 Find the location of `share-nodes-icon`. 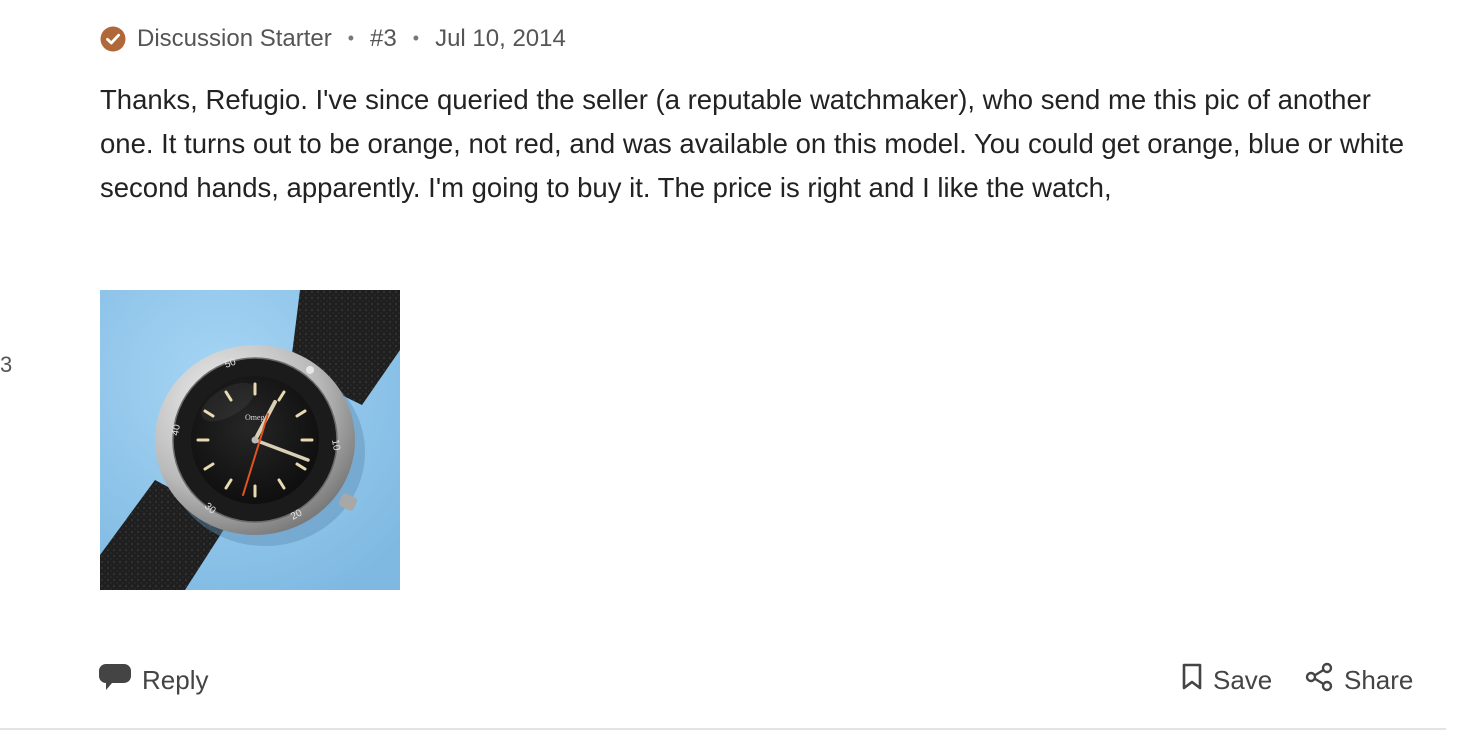

share-nodes-icon is located at coordinates (1319, 680).